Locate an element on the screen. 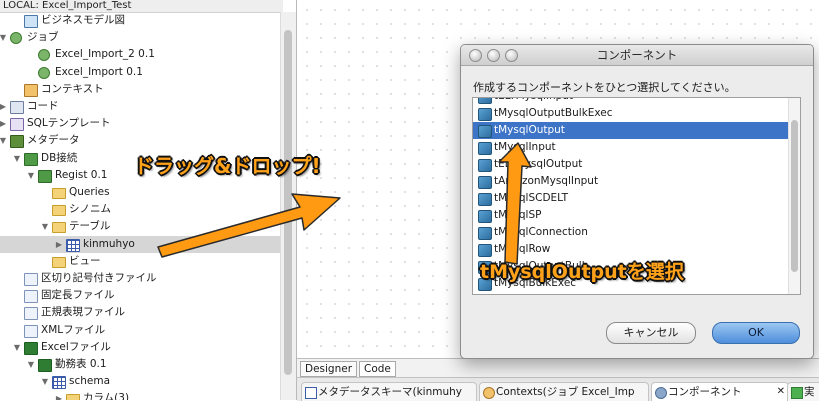 The width and height of the screenshot is (819, 401). component-list-item: tELTMysqlInput is located at coordinates (631, 101).